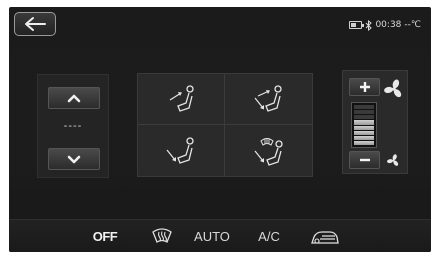  I want to click on fan-level-bar, so click(364, 125).